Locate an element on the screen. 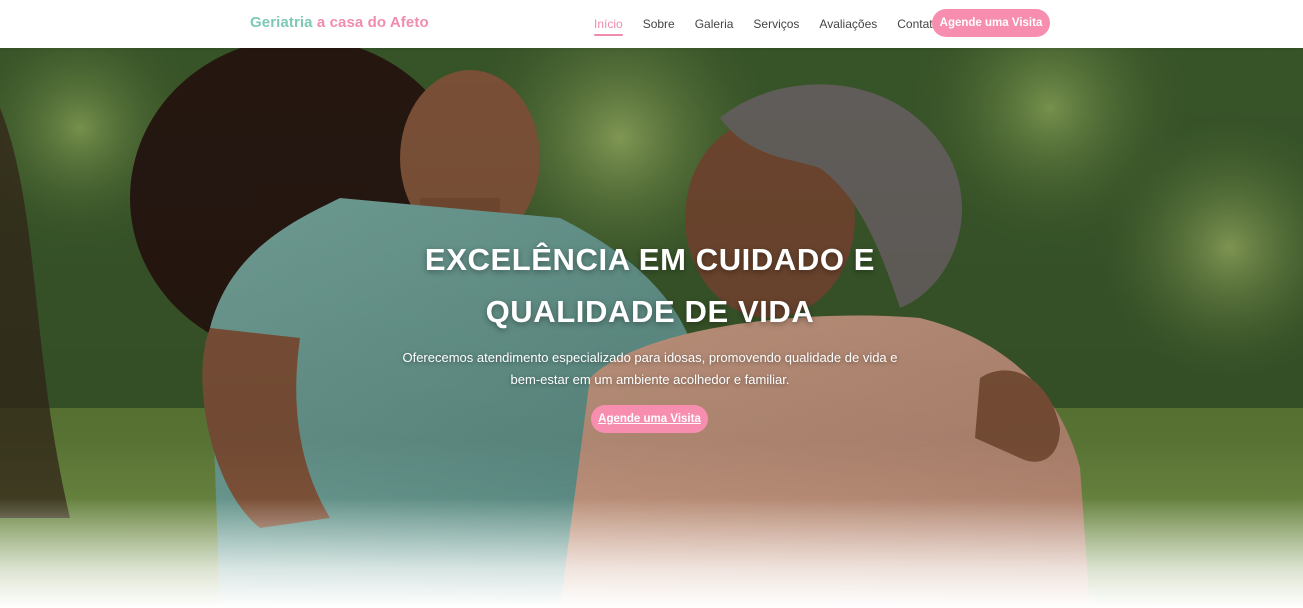 The image size is (1303, 608). hero-title-line2: QUALIDADE DE VIDA is located at coordinates (650, 311).